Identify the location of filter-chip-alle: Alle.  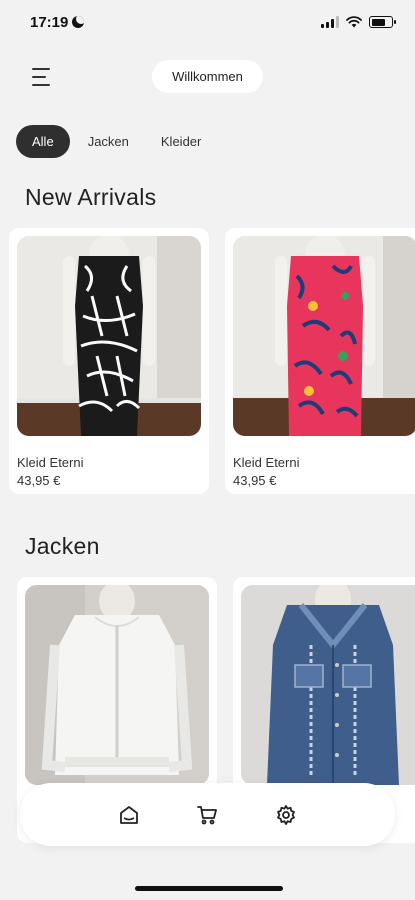
(43, 141).